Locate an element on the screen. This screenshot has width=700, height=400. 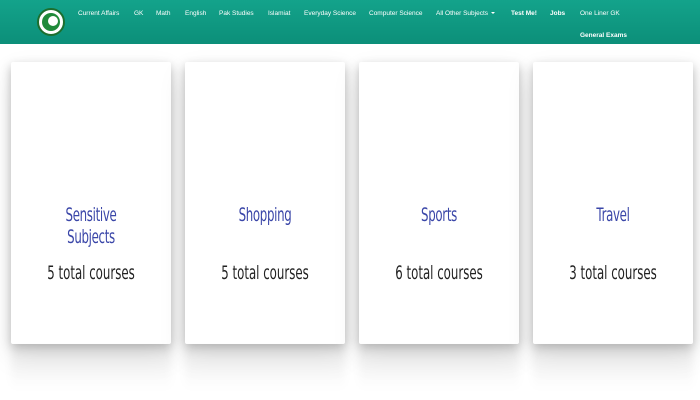
nav-item-pak-studies: Pak Studies is located at coordinates (236, 13).